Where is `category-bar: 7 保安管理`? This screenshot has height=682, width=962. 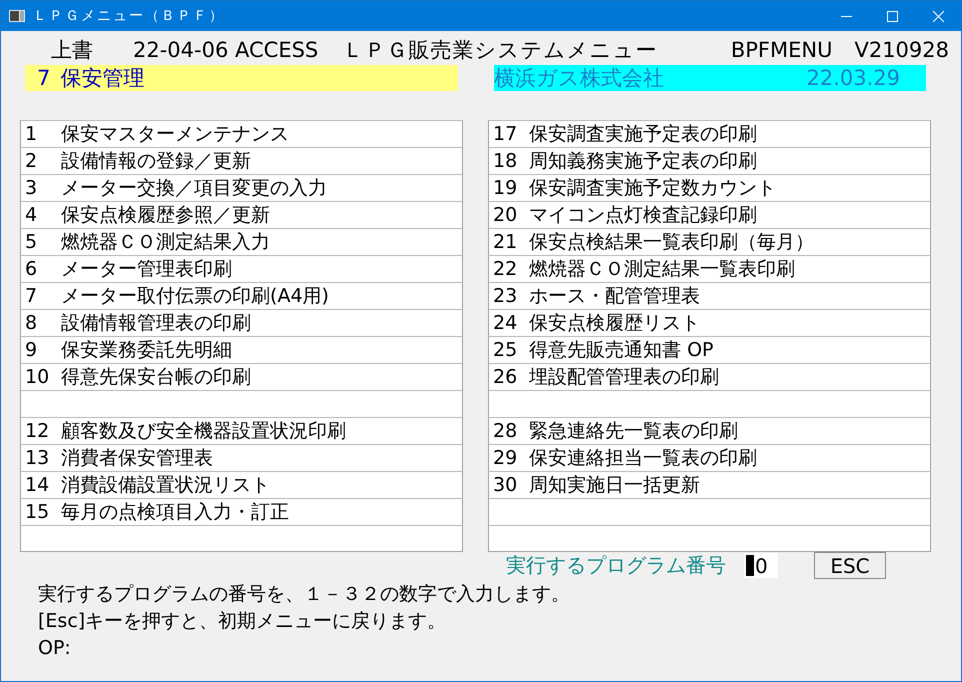
category-bar: 7 保安管理 is located at coordinates (241, 78).